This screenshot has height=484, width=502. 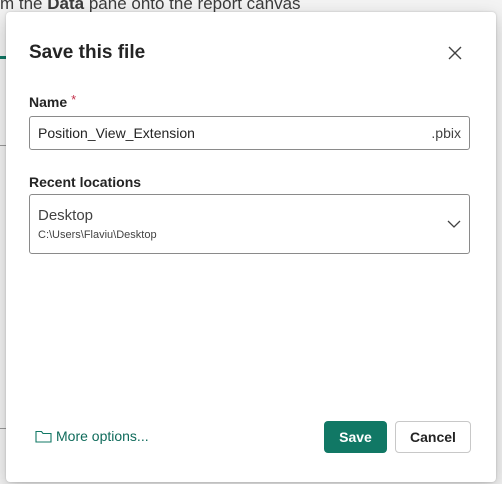 What do you see at coordinates (74, 99) in the screenshot?
I see `required-indicator: *` at bounding box center [74, 99].